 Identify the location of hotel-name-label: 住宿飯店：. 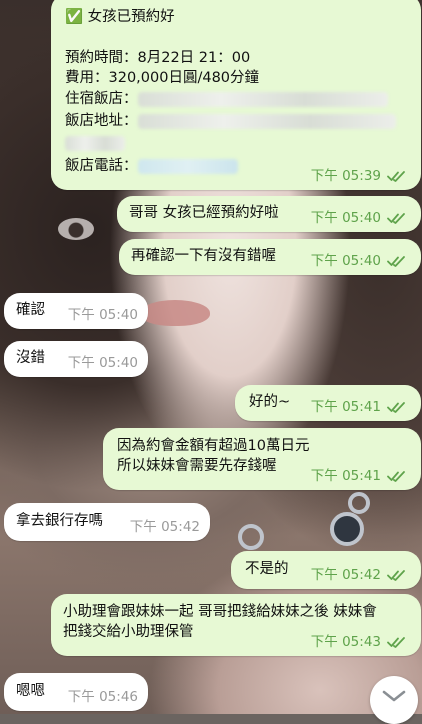
(101, 99).